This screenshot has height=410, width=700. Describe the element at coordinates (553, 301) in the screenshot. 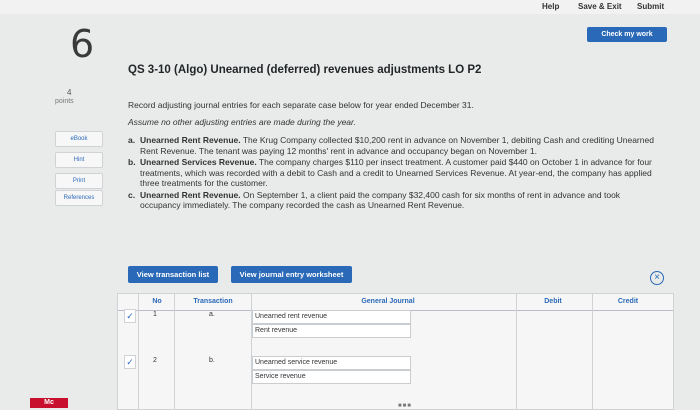

I see `header-debit: Debit` at that location.